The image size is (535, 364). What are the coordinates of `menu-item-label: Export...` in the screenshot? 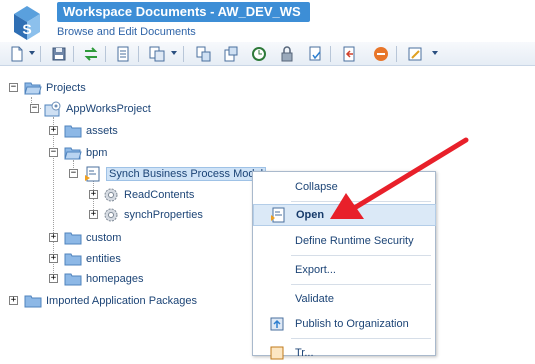 It's located at (315, 270).